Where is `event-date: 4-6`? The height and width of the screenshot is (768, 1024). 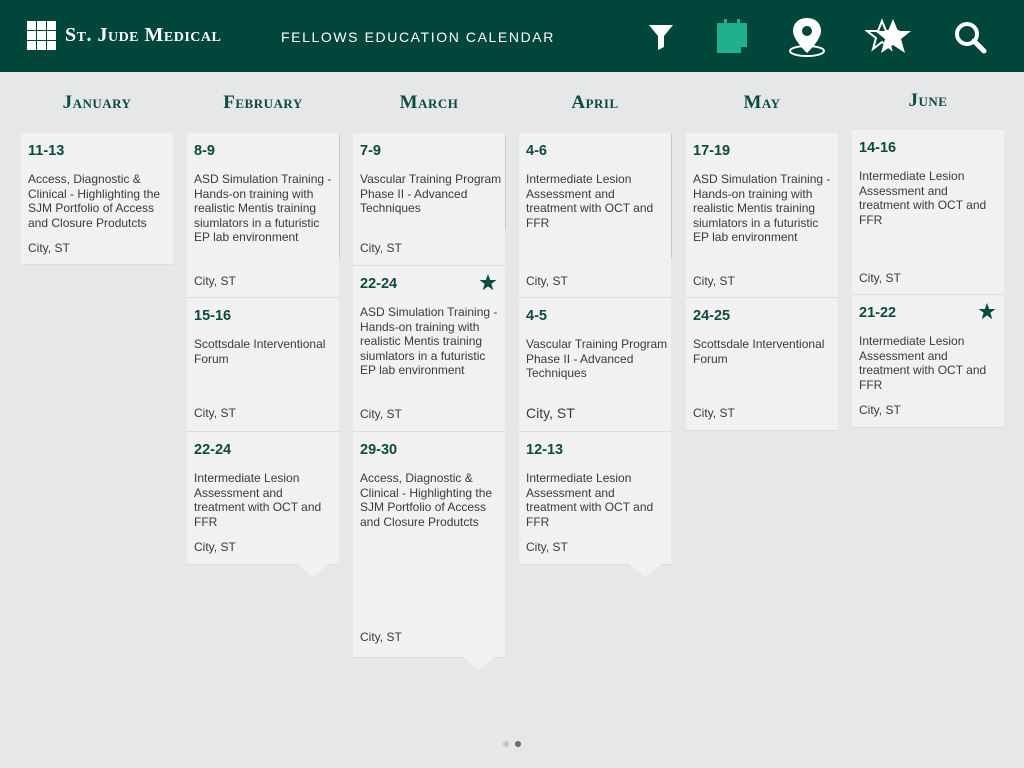
event-date: 4-6 is located at coordinates (536, 151).